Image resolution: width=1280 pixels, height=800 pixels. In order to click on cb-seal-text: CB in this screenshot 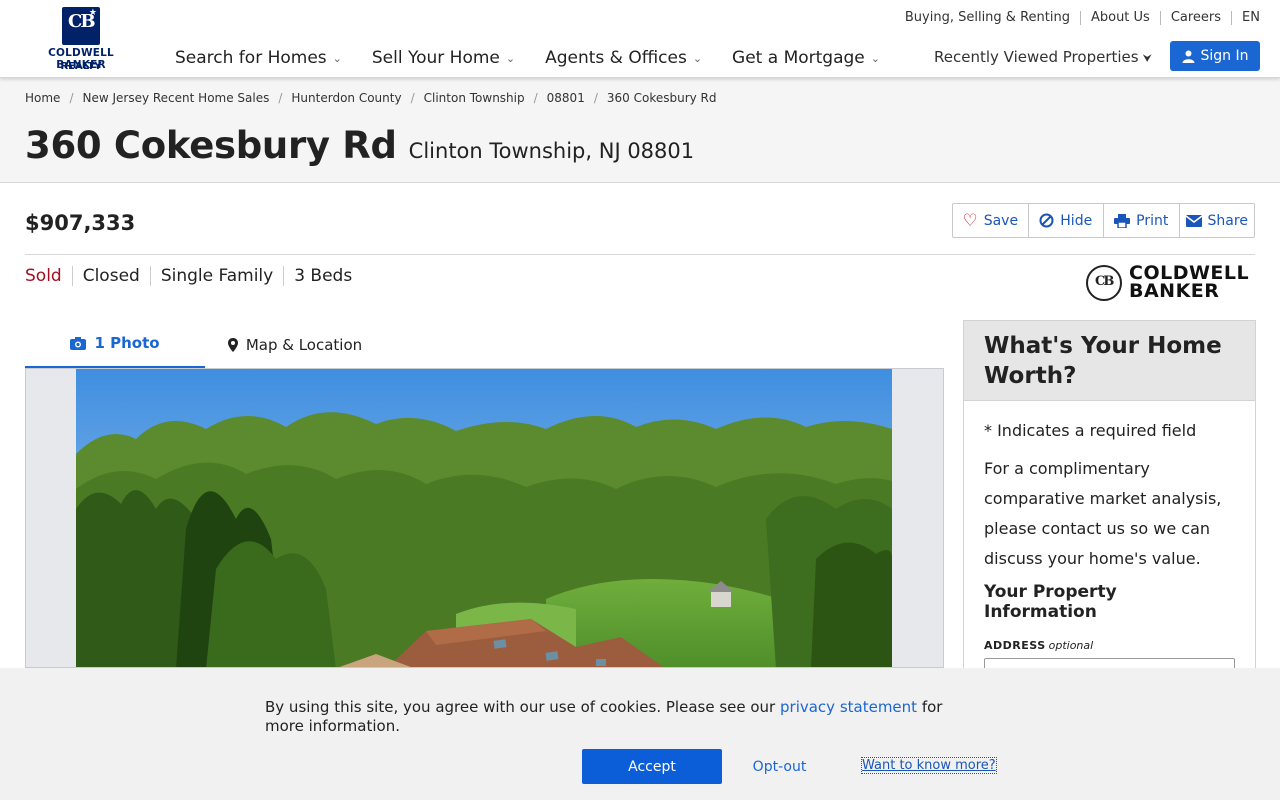, I will do `click(1104, 281)`.